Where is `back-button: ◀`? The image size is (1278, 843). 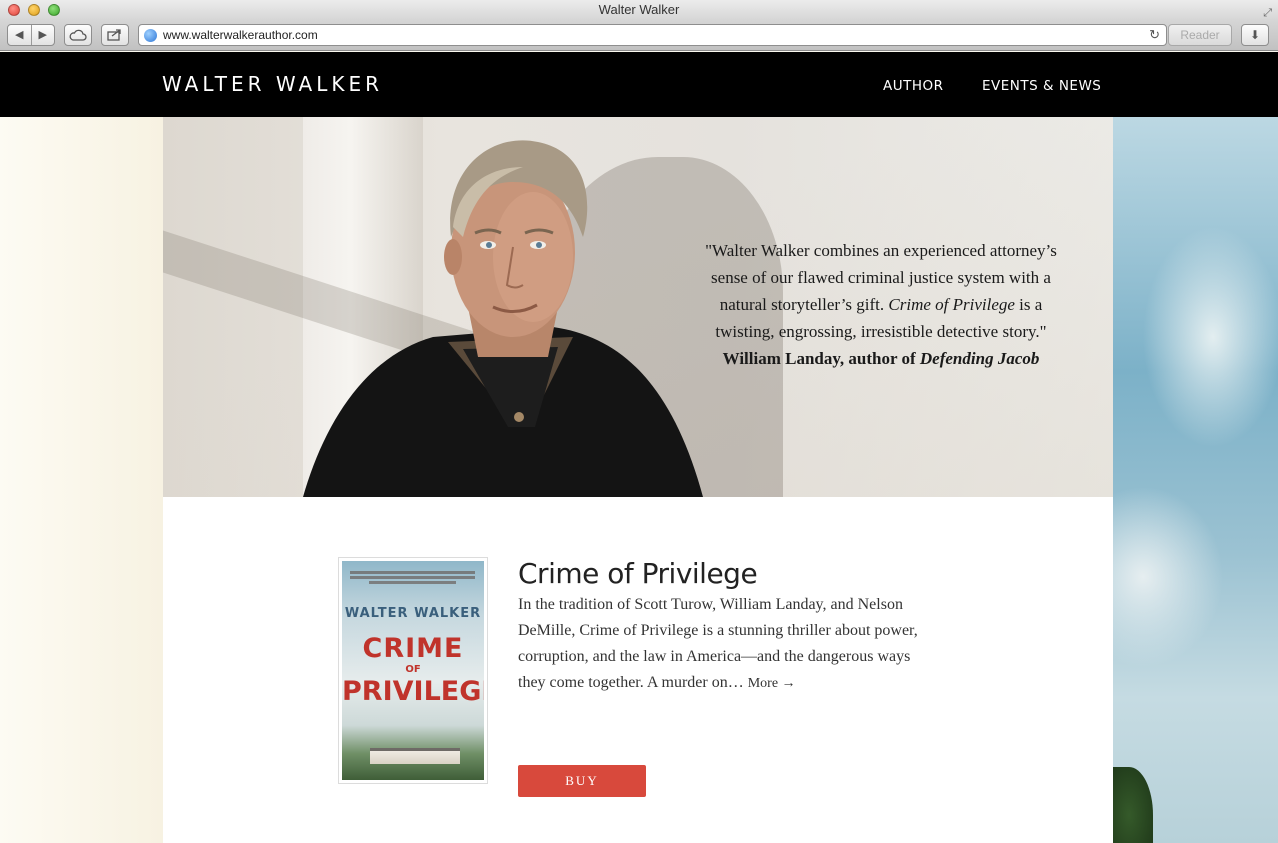 back-button: ◀ is located at coordinates (20, 35).